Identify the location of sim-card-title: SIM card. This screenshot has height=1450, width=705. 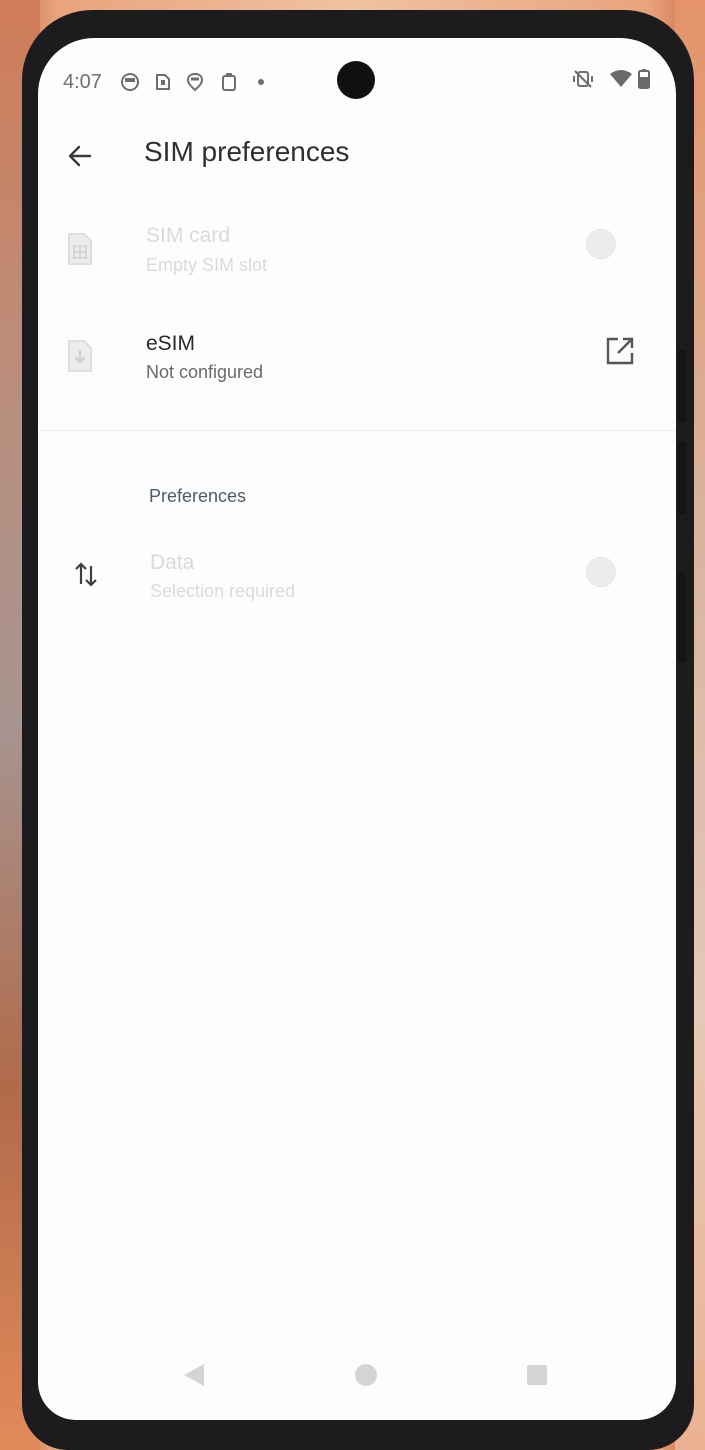
(188, 235).